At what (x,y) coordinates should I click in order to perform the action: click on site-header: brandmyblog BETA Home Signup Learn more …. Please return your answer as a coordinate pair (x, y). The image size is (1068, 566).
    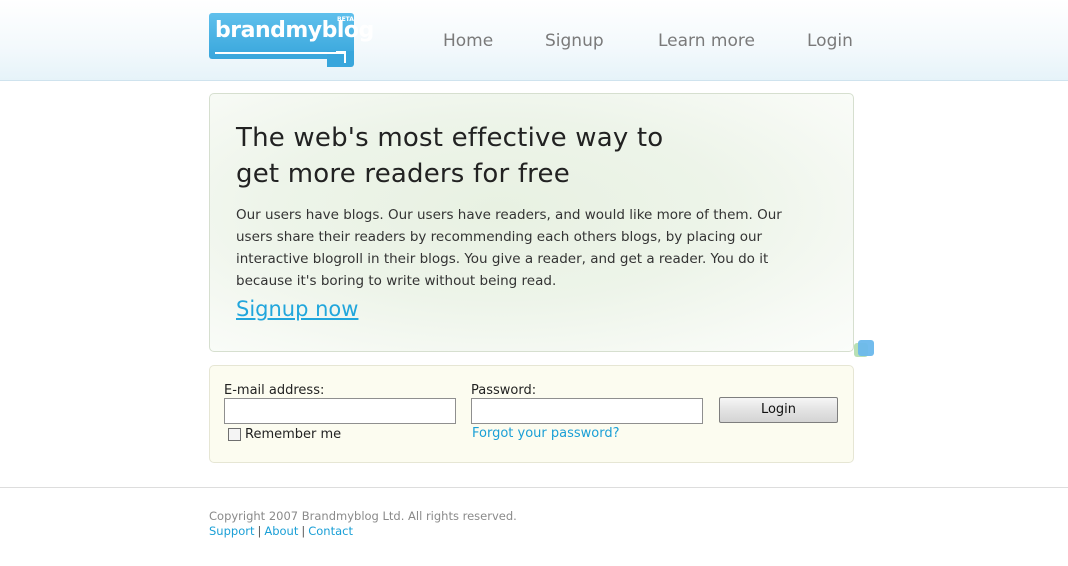
    Looking at the image, I should click on (534, 40).